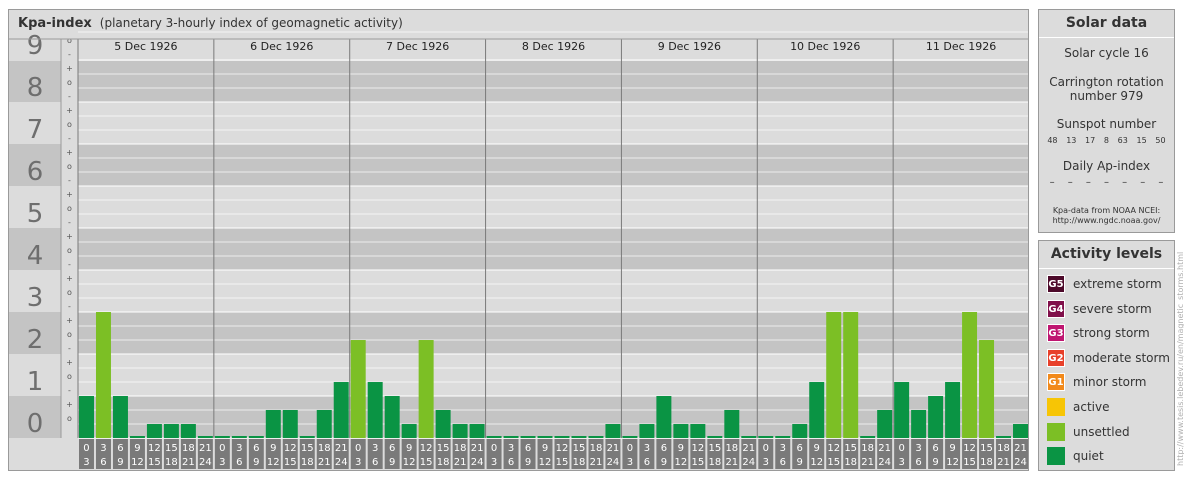 Image resolution: width=1184 pixels, height=480 pixels. What do you see at coordinates (1106, 89) in the screenshot?
I see `carrington-rotation: Carrington rotation number 979` at bounding box center [1106, 89].